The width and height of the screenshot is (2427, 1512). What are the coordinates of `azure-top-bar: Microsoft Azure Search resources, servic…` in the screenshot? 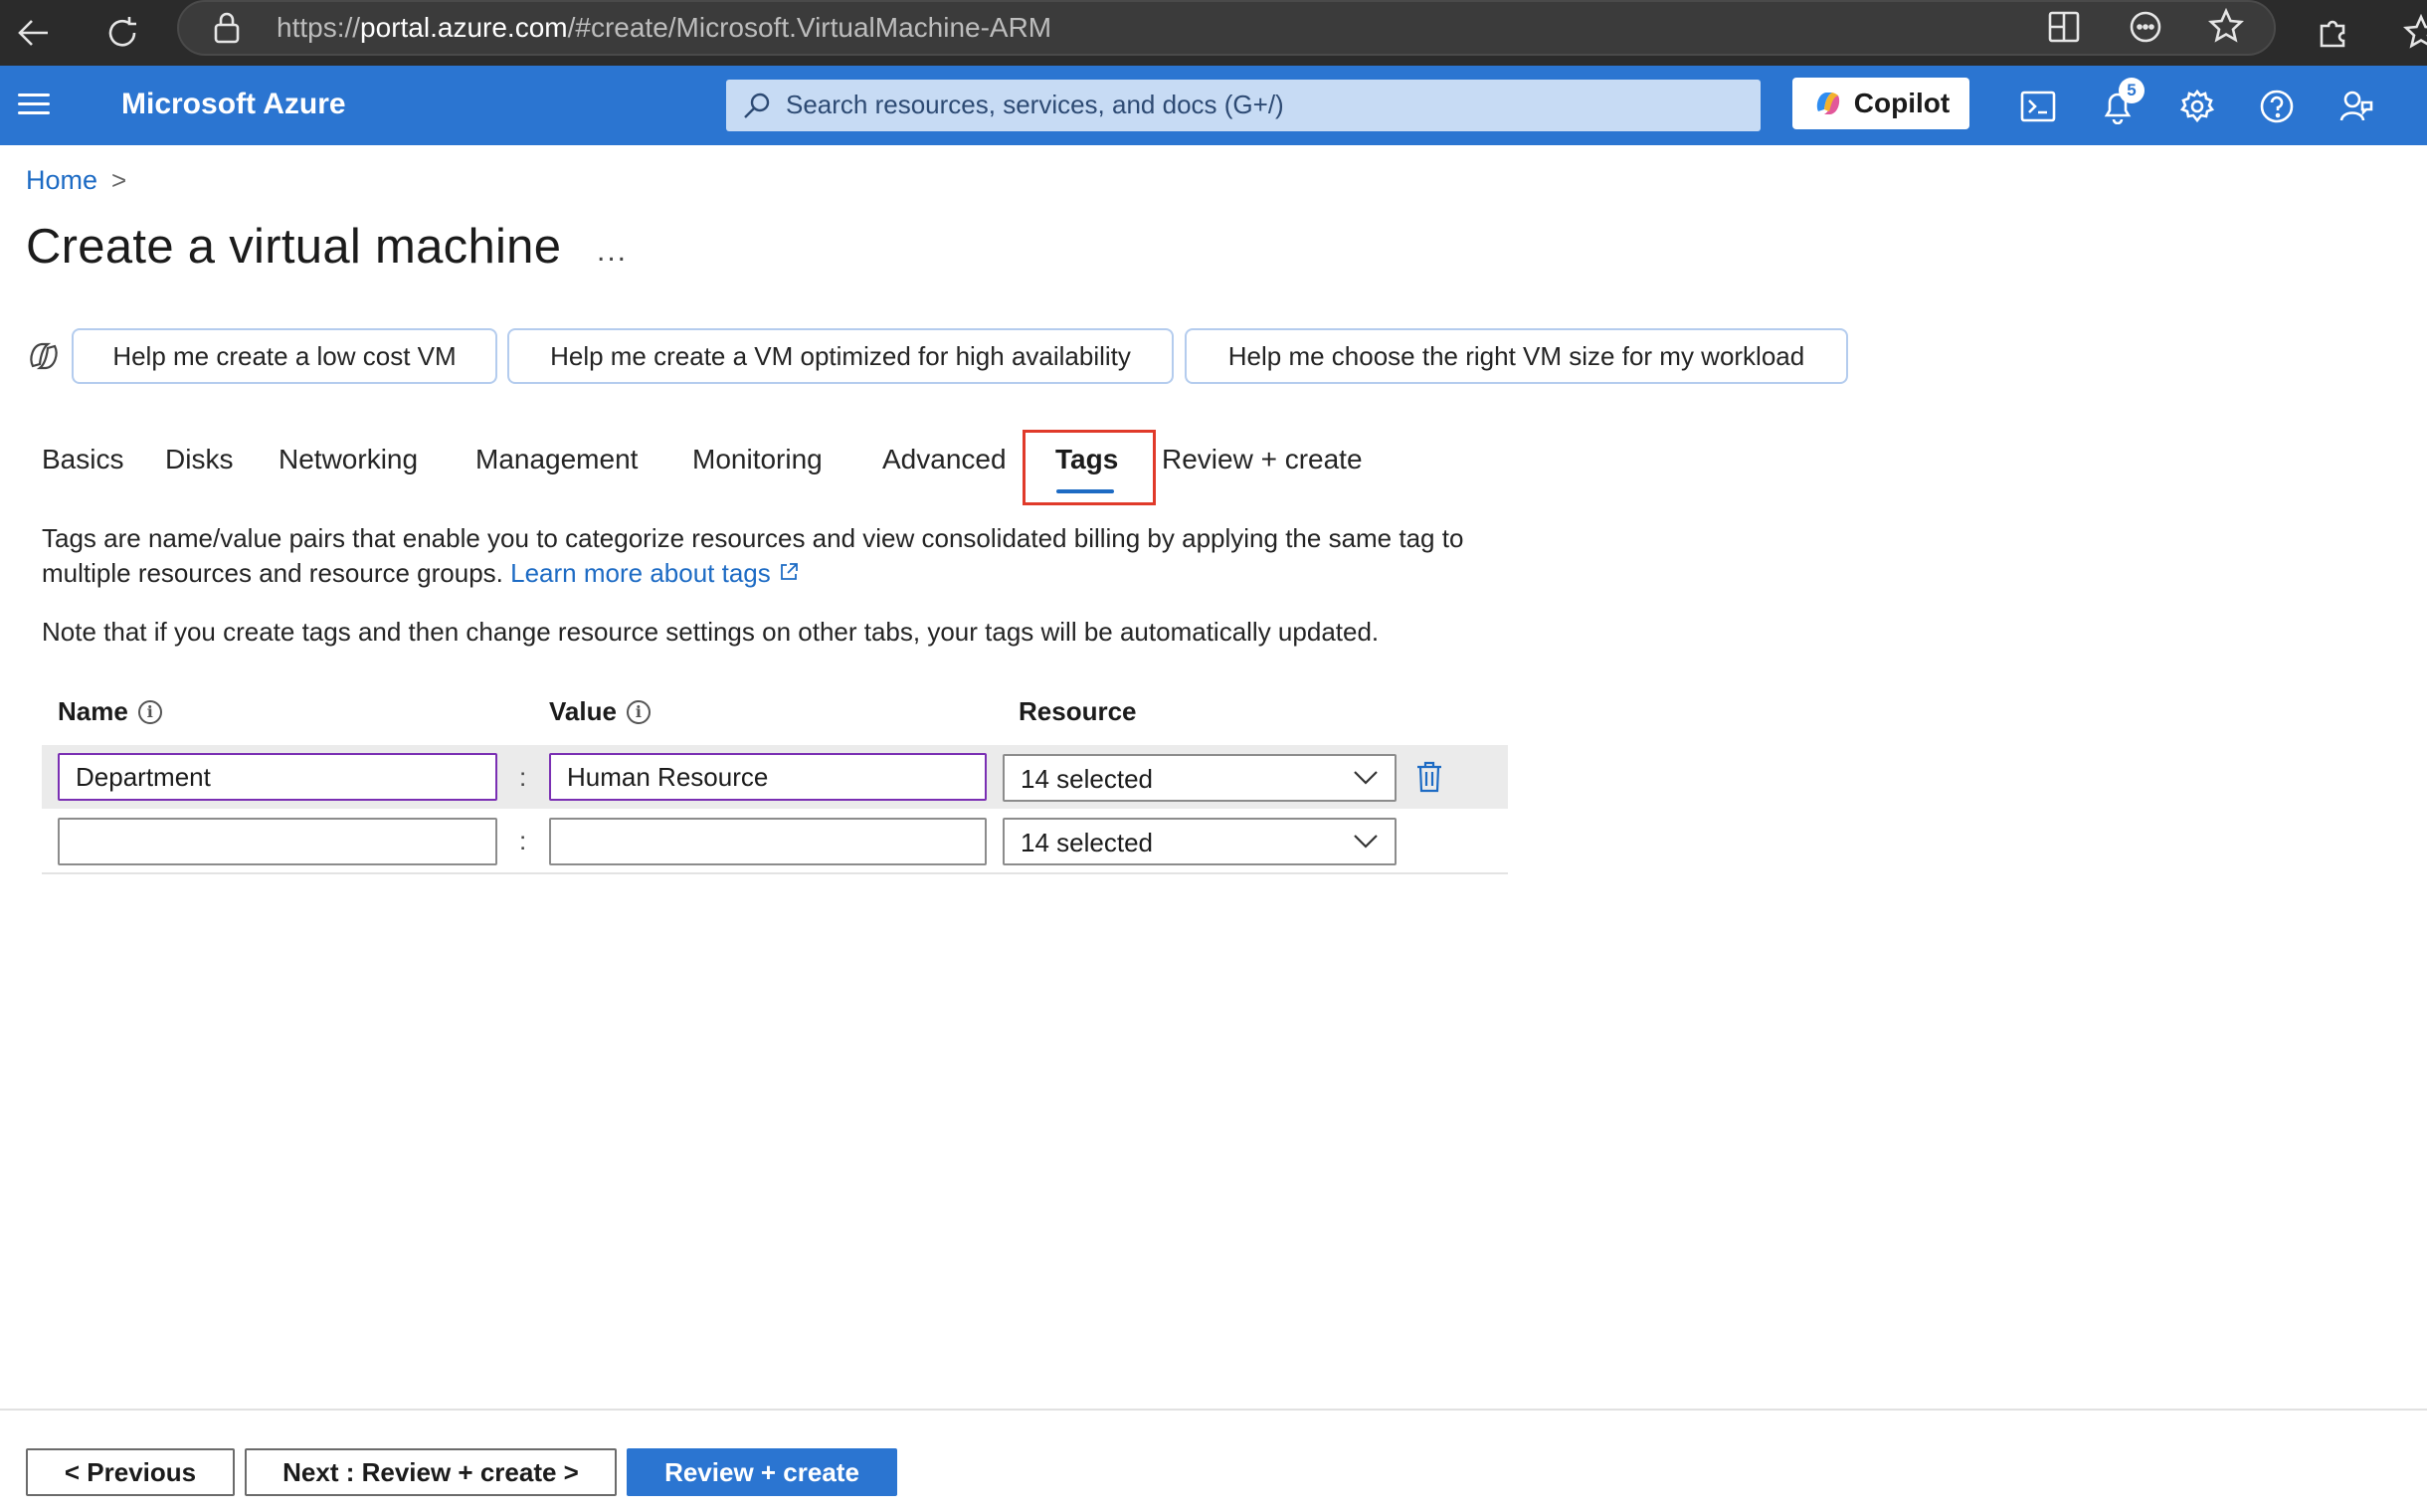 It's located at (1213, 105).